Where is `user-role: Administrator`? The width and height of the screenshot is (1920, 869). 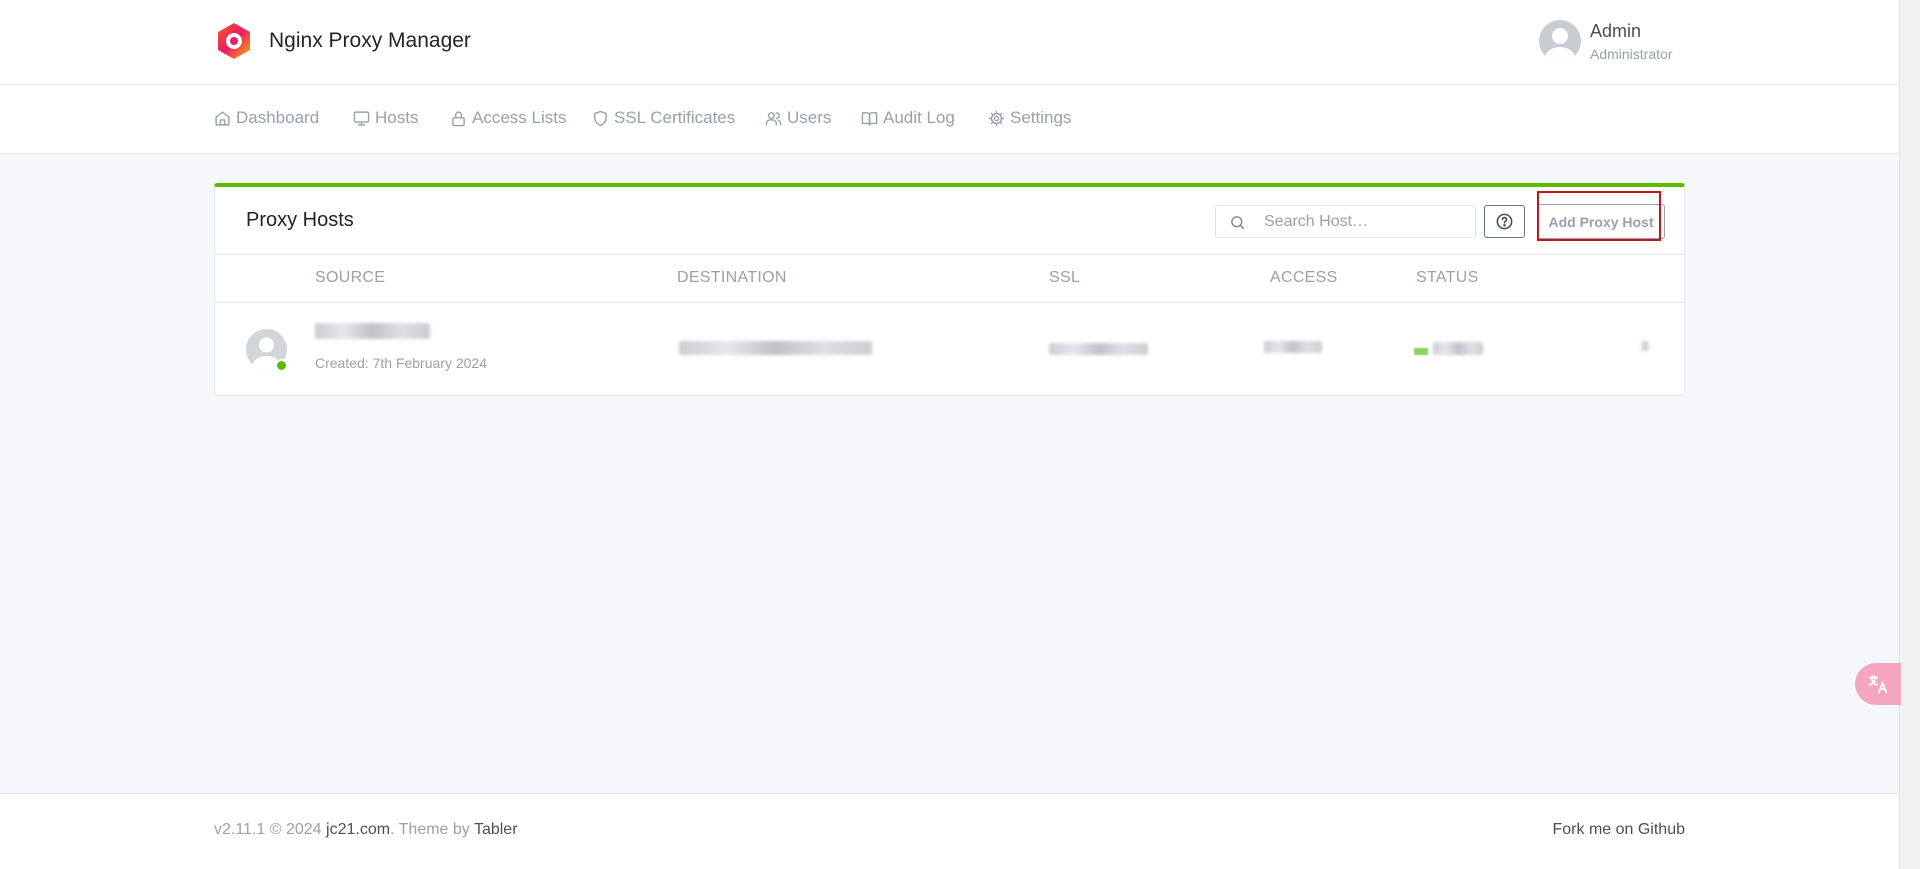 user-role: Administrator is located at coordinates (1631, 53).